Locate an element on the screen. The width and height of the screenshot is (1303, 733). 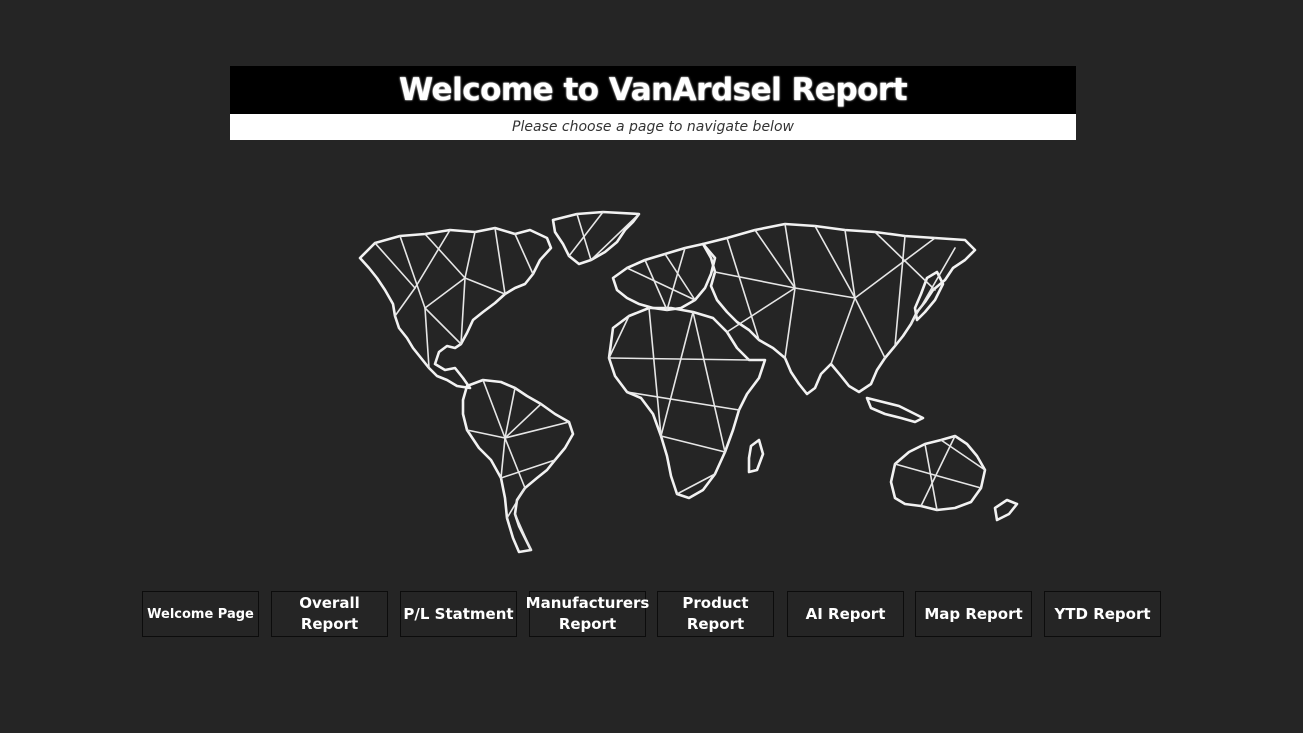
nav-button-product-report: Product Report is located at coordinates (715, 614).